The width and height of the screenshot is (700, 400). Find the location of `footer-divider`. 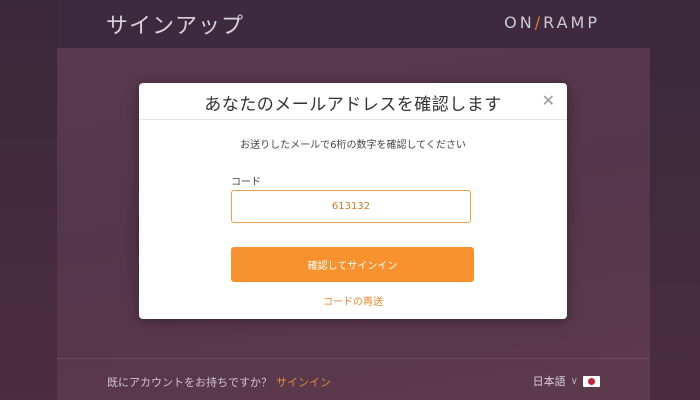

footer-divider is located at coordinates (353, 358).